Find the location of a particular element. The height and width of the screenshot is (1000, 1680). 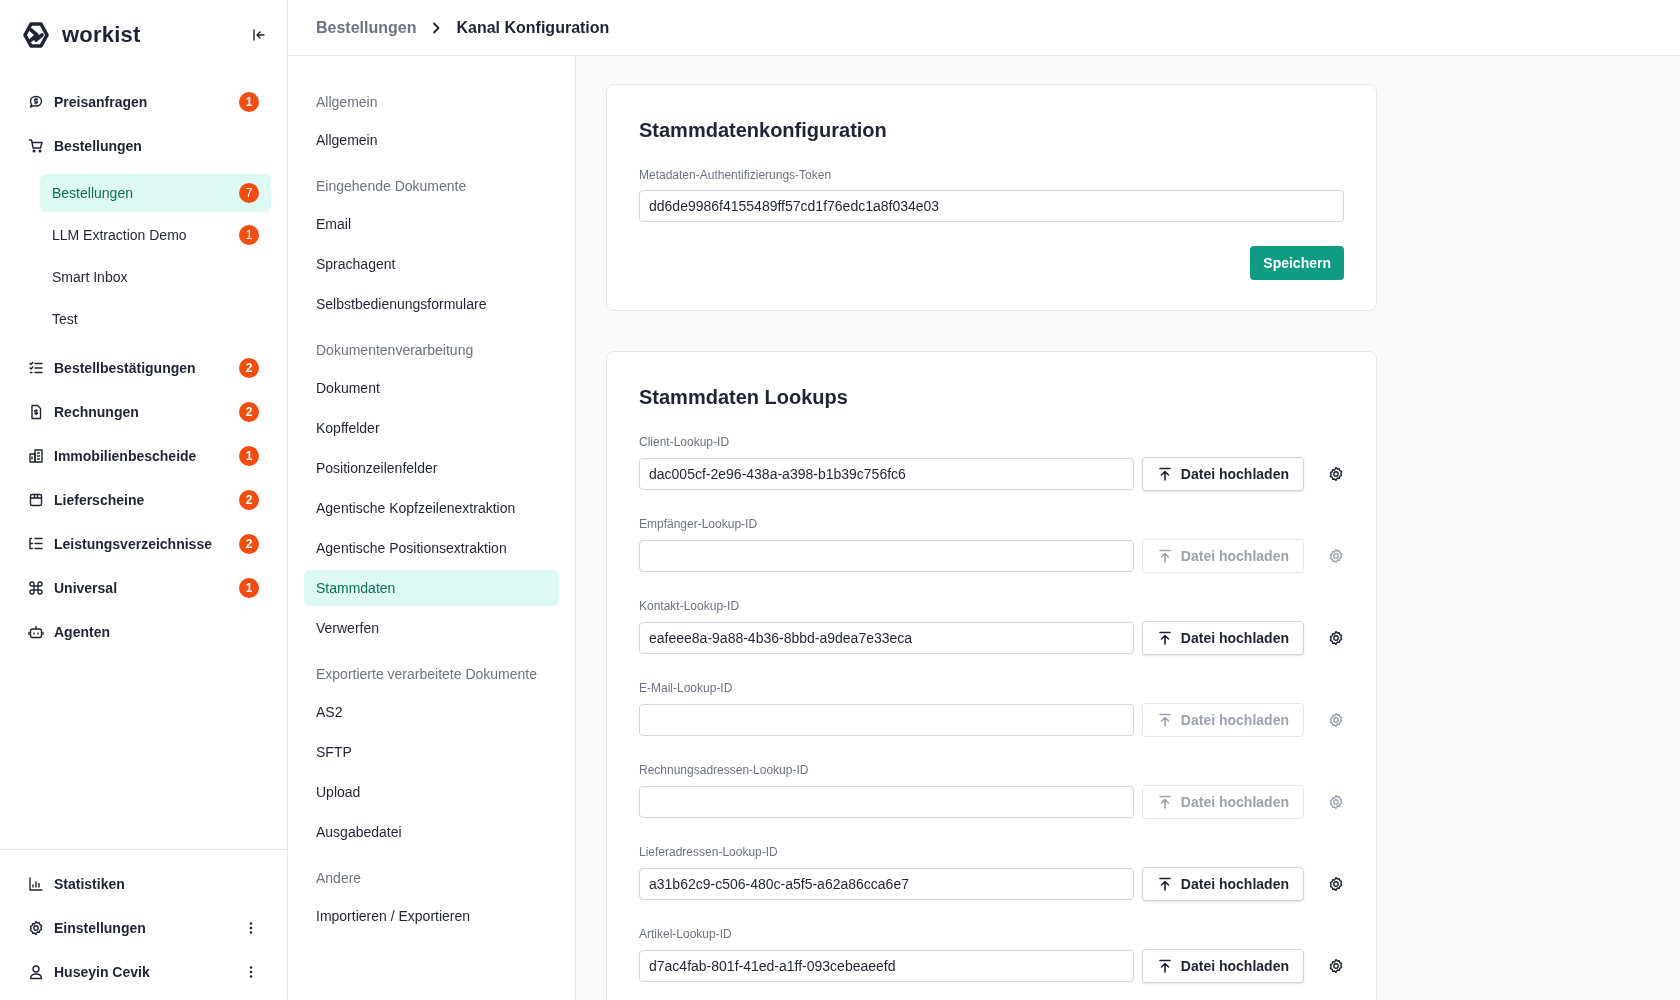

cart-icon is located at coordinates (36, 146).